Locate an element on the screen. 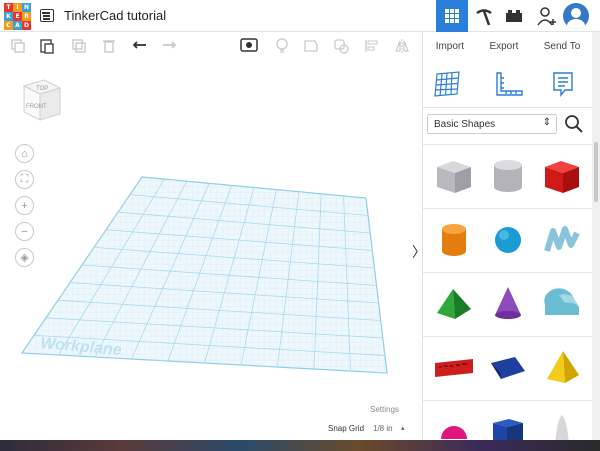  panel-actions: Import Export Send To is located at coordinates (508, 46).